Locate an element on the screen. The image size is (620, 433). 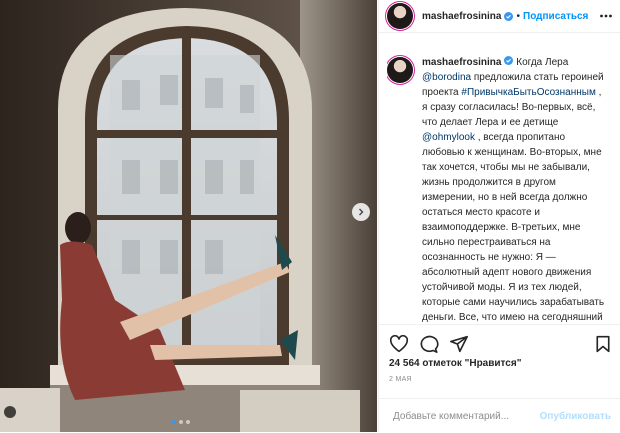
caption-avatar is located at coordinates (400, 70).